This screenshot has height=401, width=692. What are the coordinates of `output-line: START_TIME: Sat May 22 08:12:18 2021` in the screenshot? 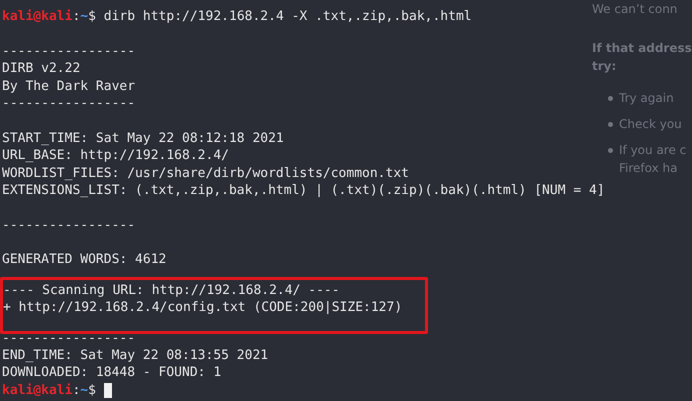 It's located at (143, 139).